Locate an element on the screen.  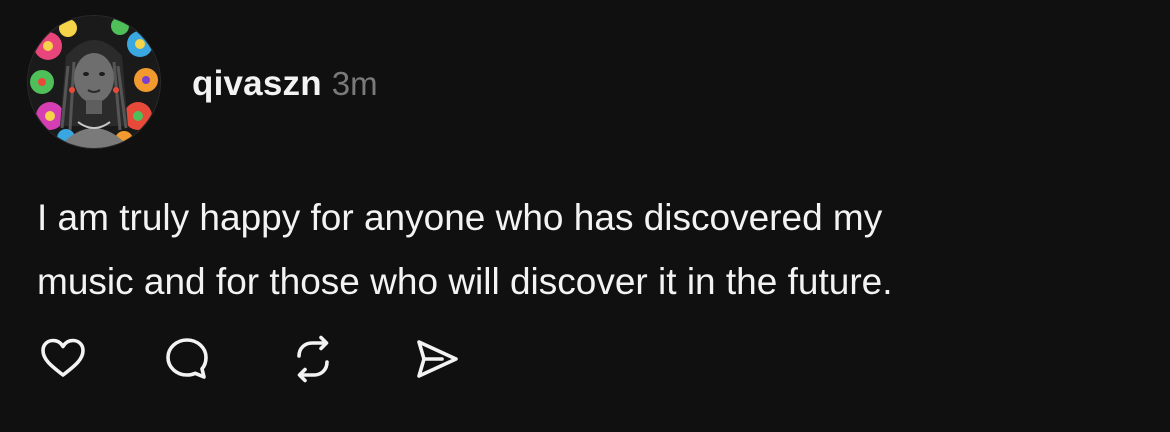
share-button is located at coordinates (437, 359).